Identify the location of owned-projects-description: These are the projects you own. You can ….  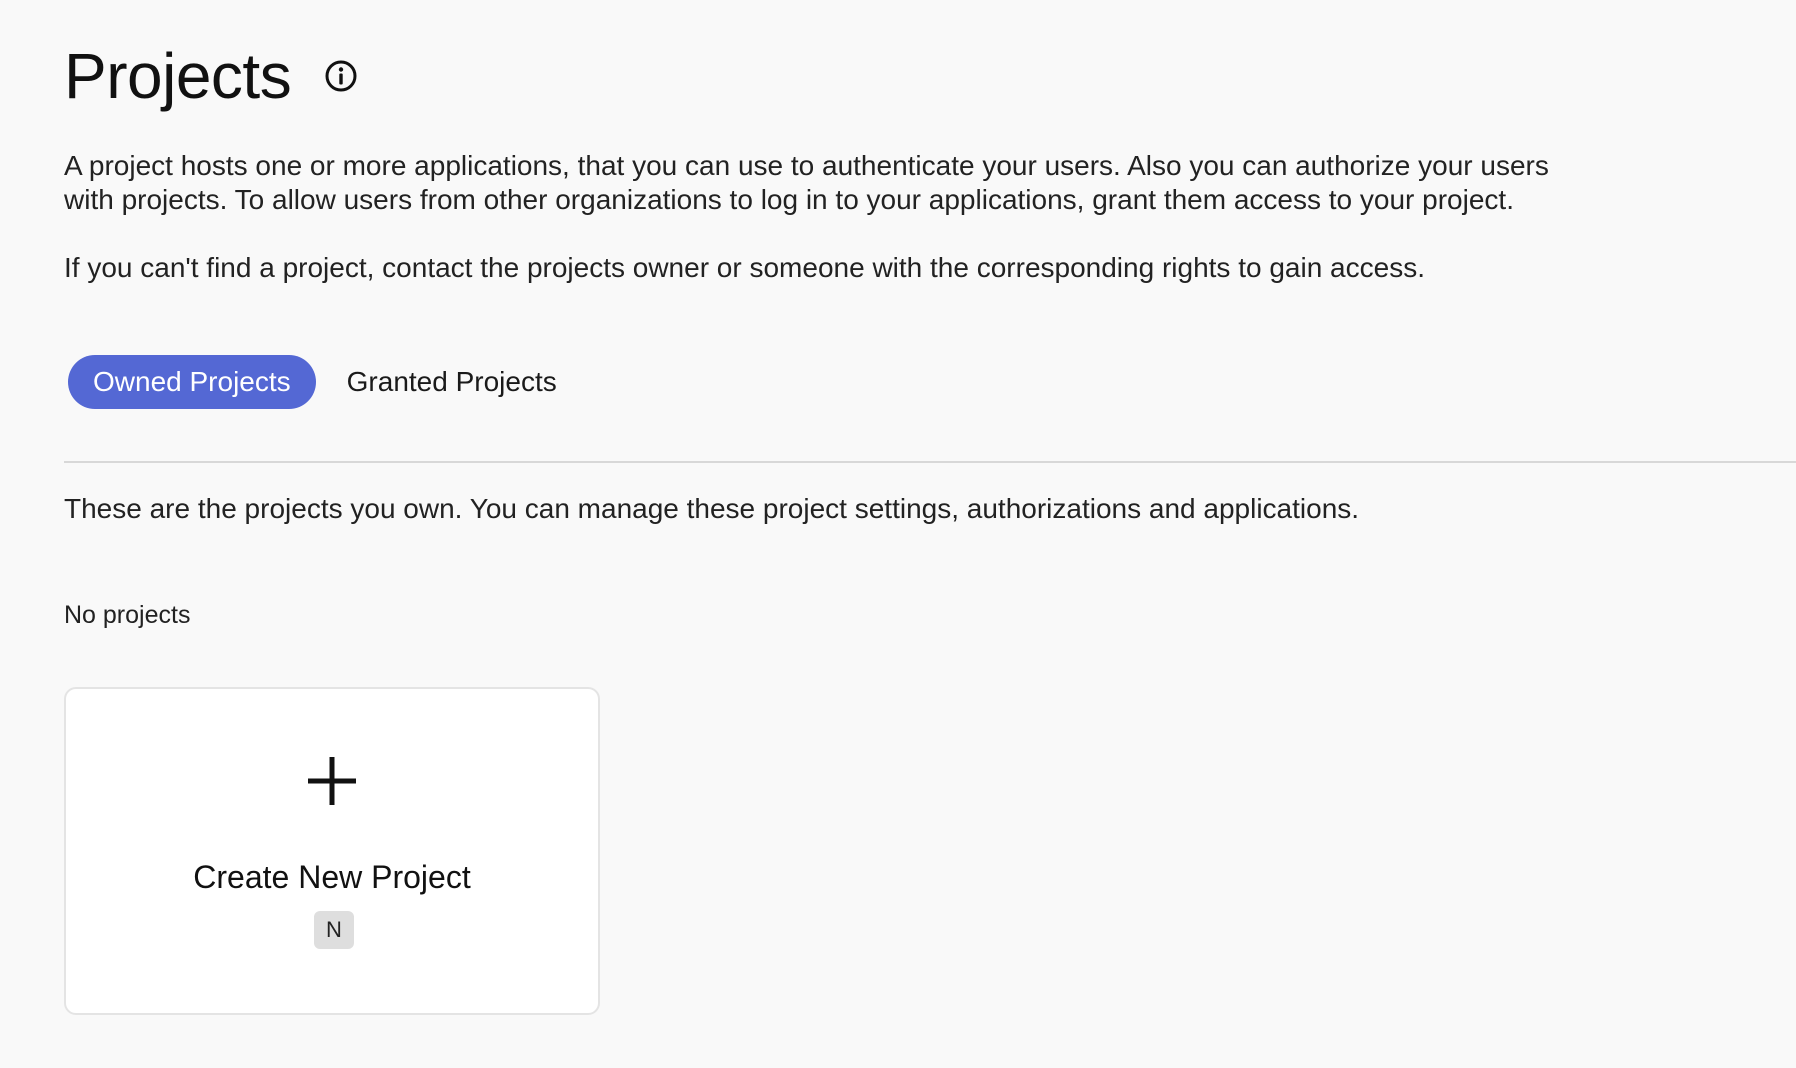
(712, 508).